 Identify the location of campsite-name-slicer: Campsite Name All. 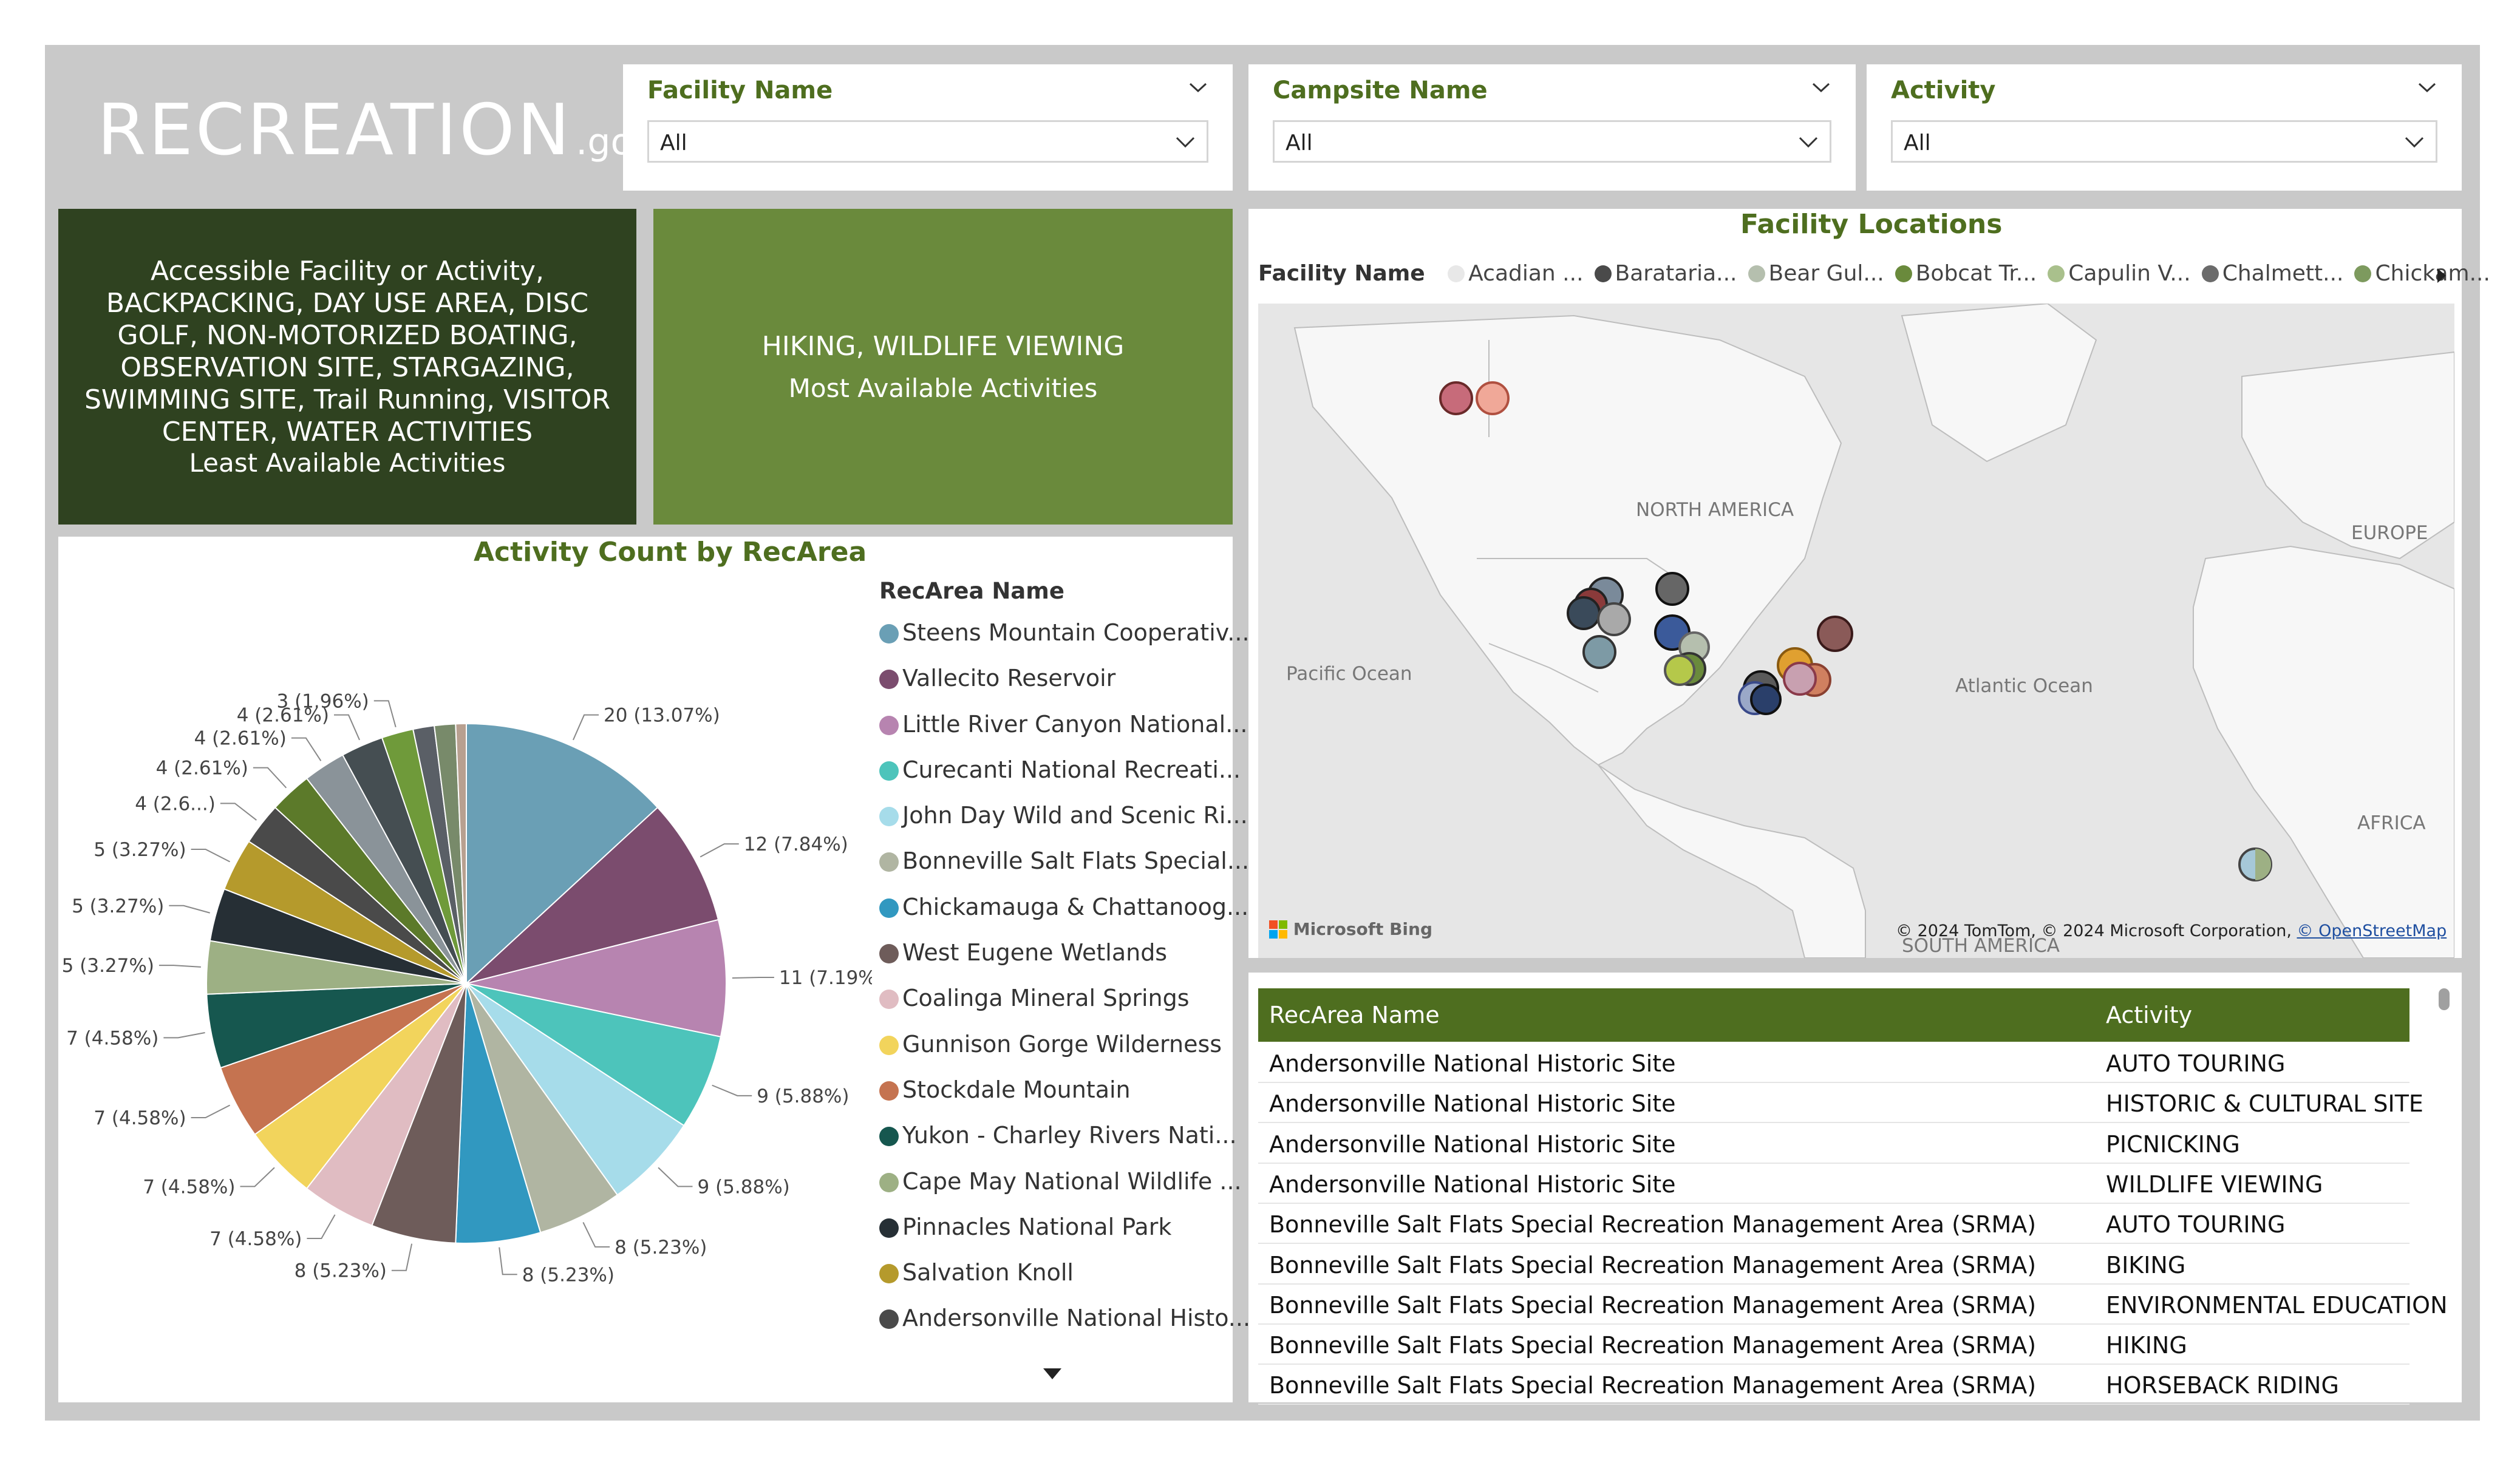
(1552, 127).